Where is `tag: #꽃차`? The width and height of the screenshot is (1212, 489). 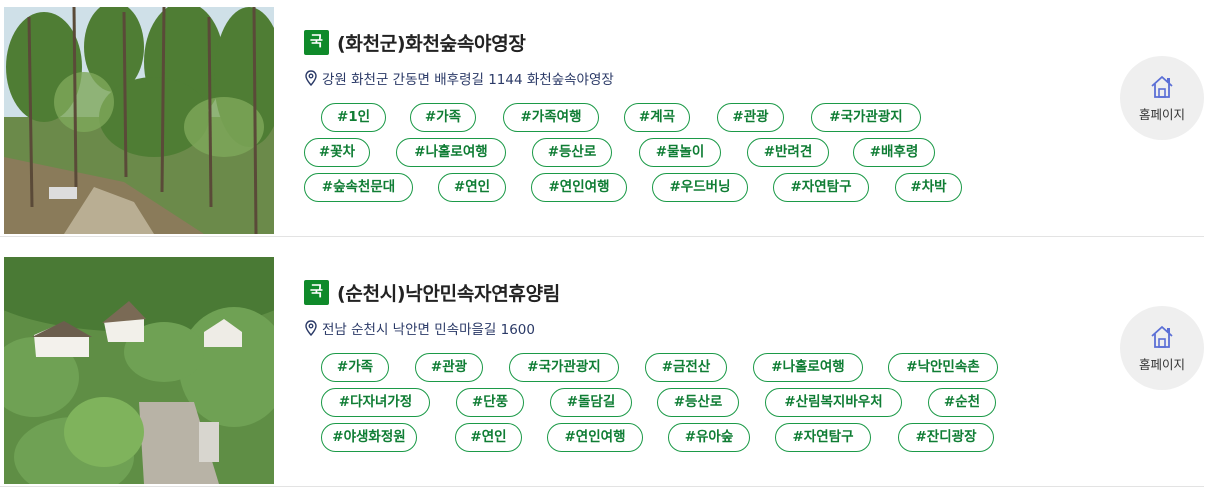 tag: #꽃차 is located at coordinates (337, 152).